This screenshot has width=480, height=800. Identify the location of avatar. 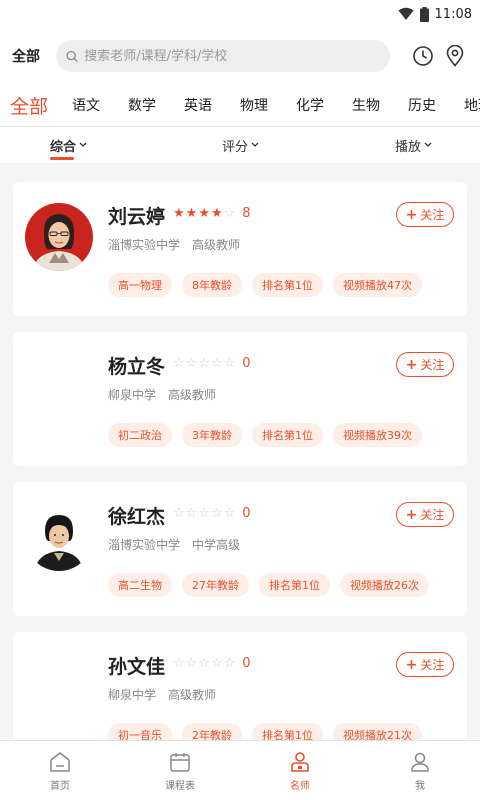
(59, 237).